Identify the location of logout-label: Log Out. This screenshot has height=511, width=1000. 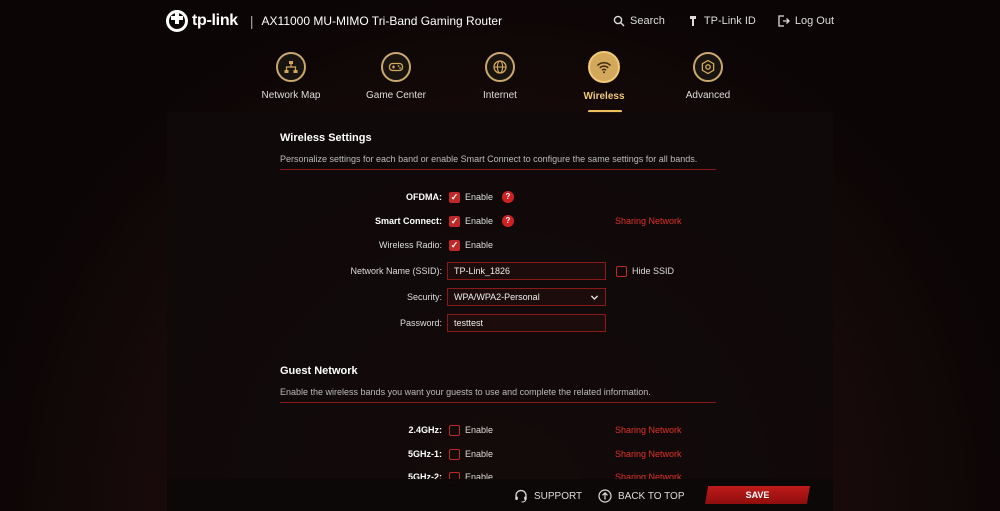
(814, 21).